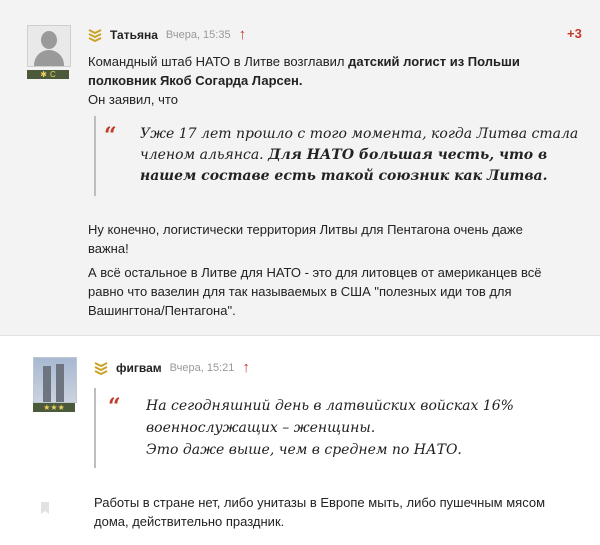 The height and width of the screenshot is (545, 600). Describe the element at coordinates (47, 384) in the screenshot. I see `tower-left` at that location.